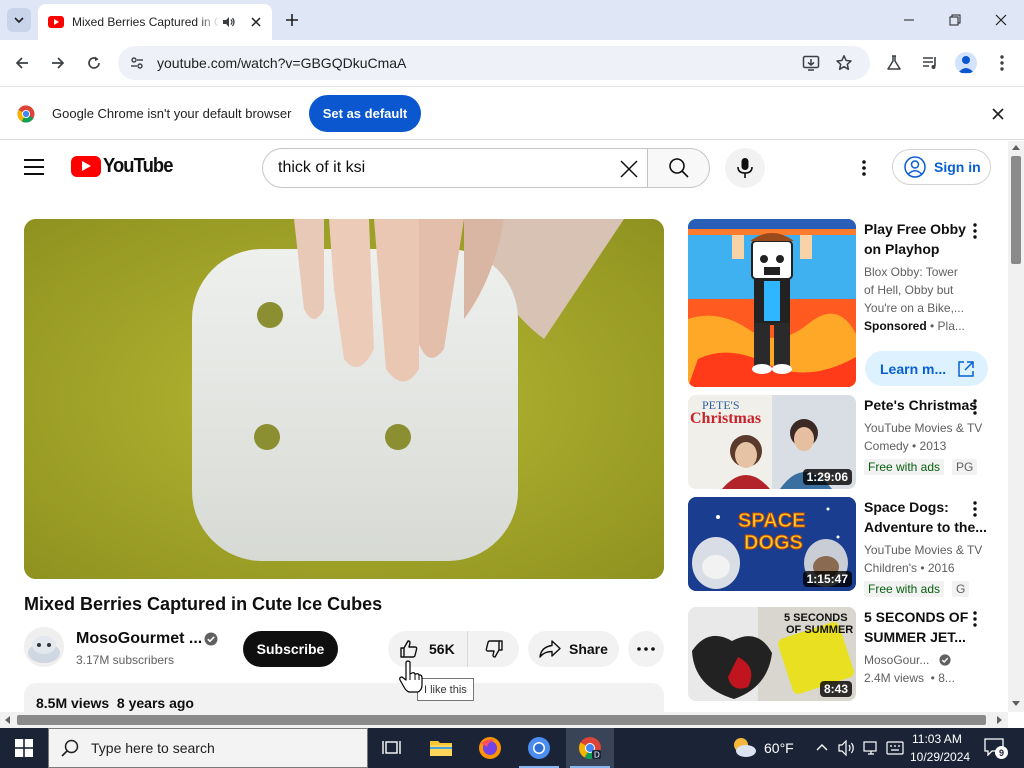 The height and width of the screenshot is (768, 1024). Describe the element at coordinates (955, 20) in the screenshot. I see `restore-button` at that location.